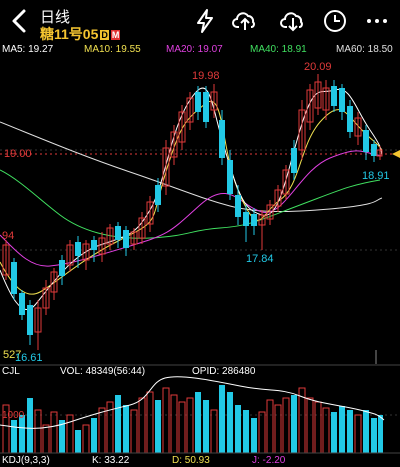 This screenshot has width=400, height=467. I want to click on high-price-label-2: 20.09, so click(318, 67).